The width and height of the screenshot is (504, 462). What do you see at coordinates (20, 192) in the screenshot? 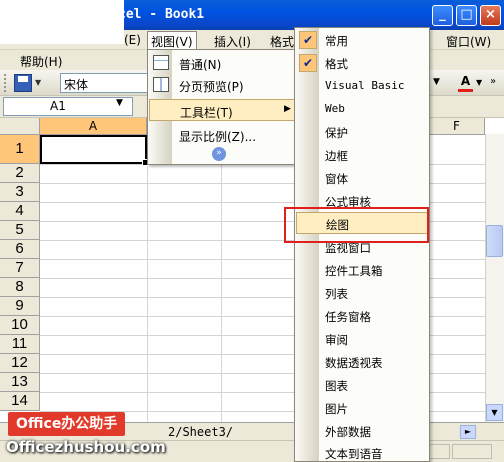
I see `row-header: 3` at bounding box center [20, 192].